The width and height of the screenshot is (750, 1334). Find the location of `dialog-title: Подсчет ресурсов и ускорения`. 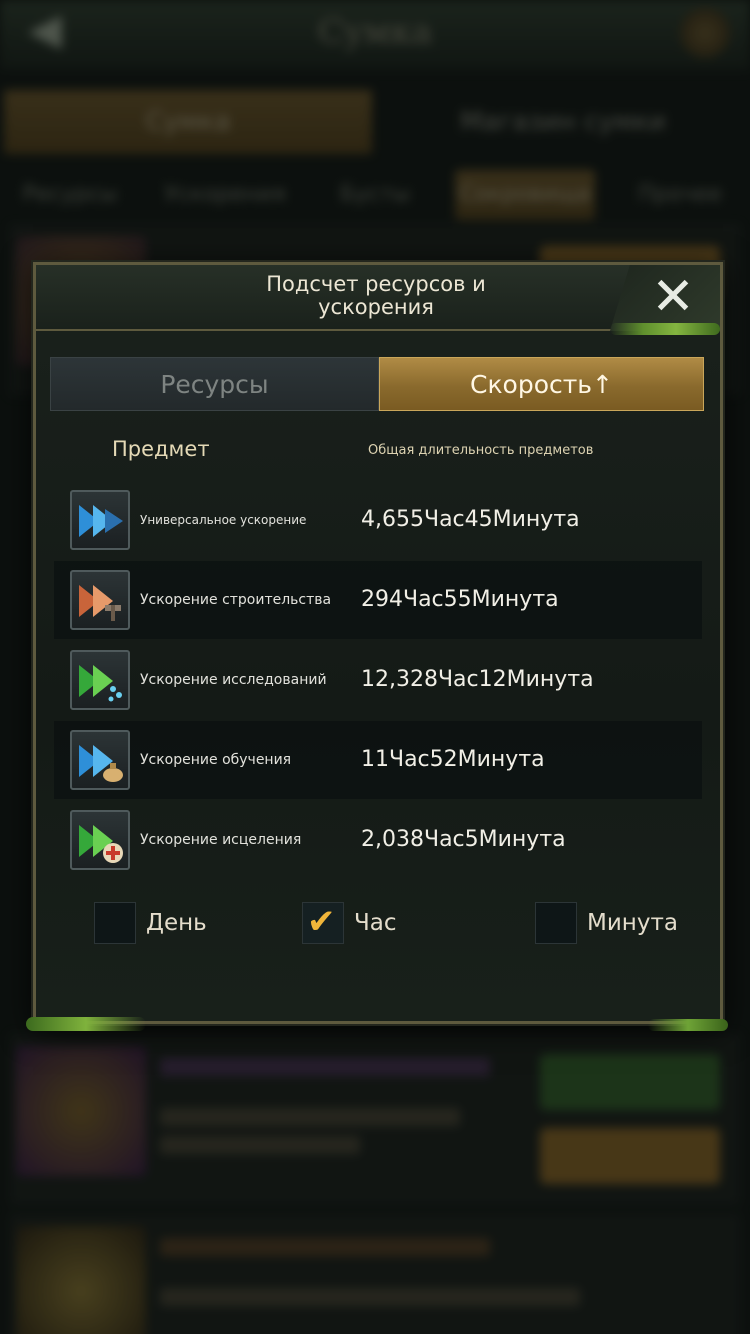

dialog-title: Подсчет ресурсов и ускорения is located at coordinates (376, 296).